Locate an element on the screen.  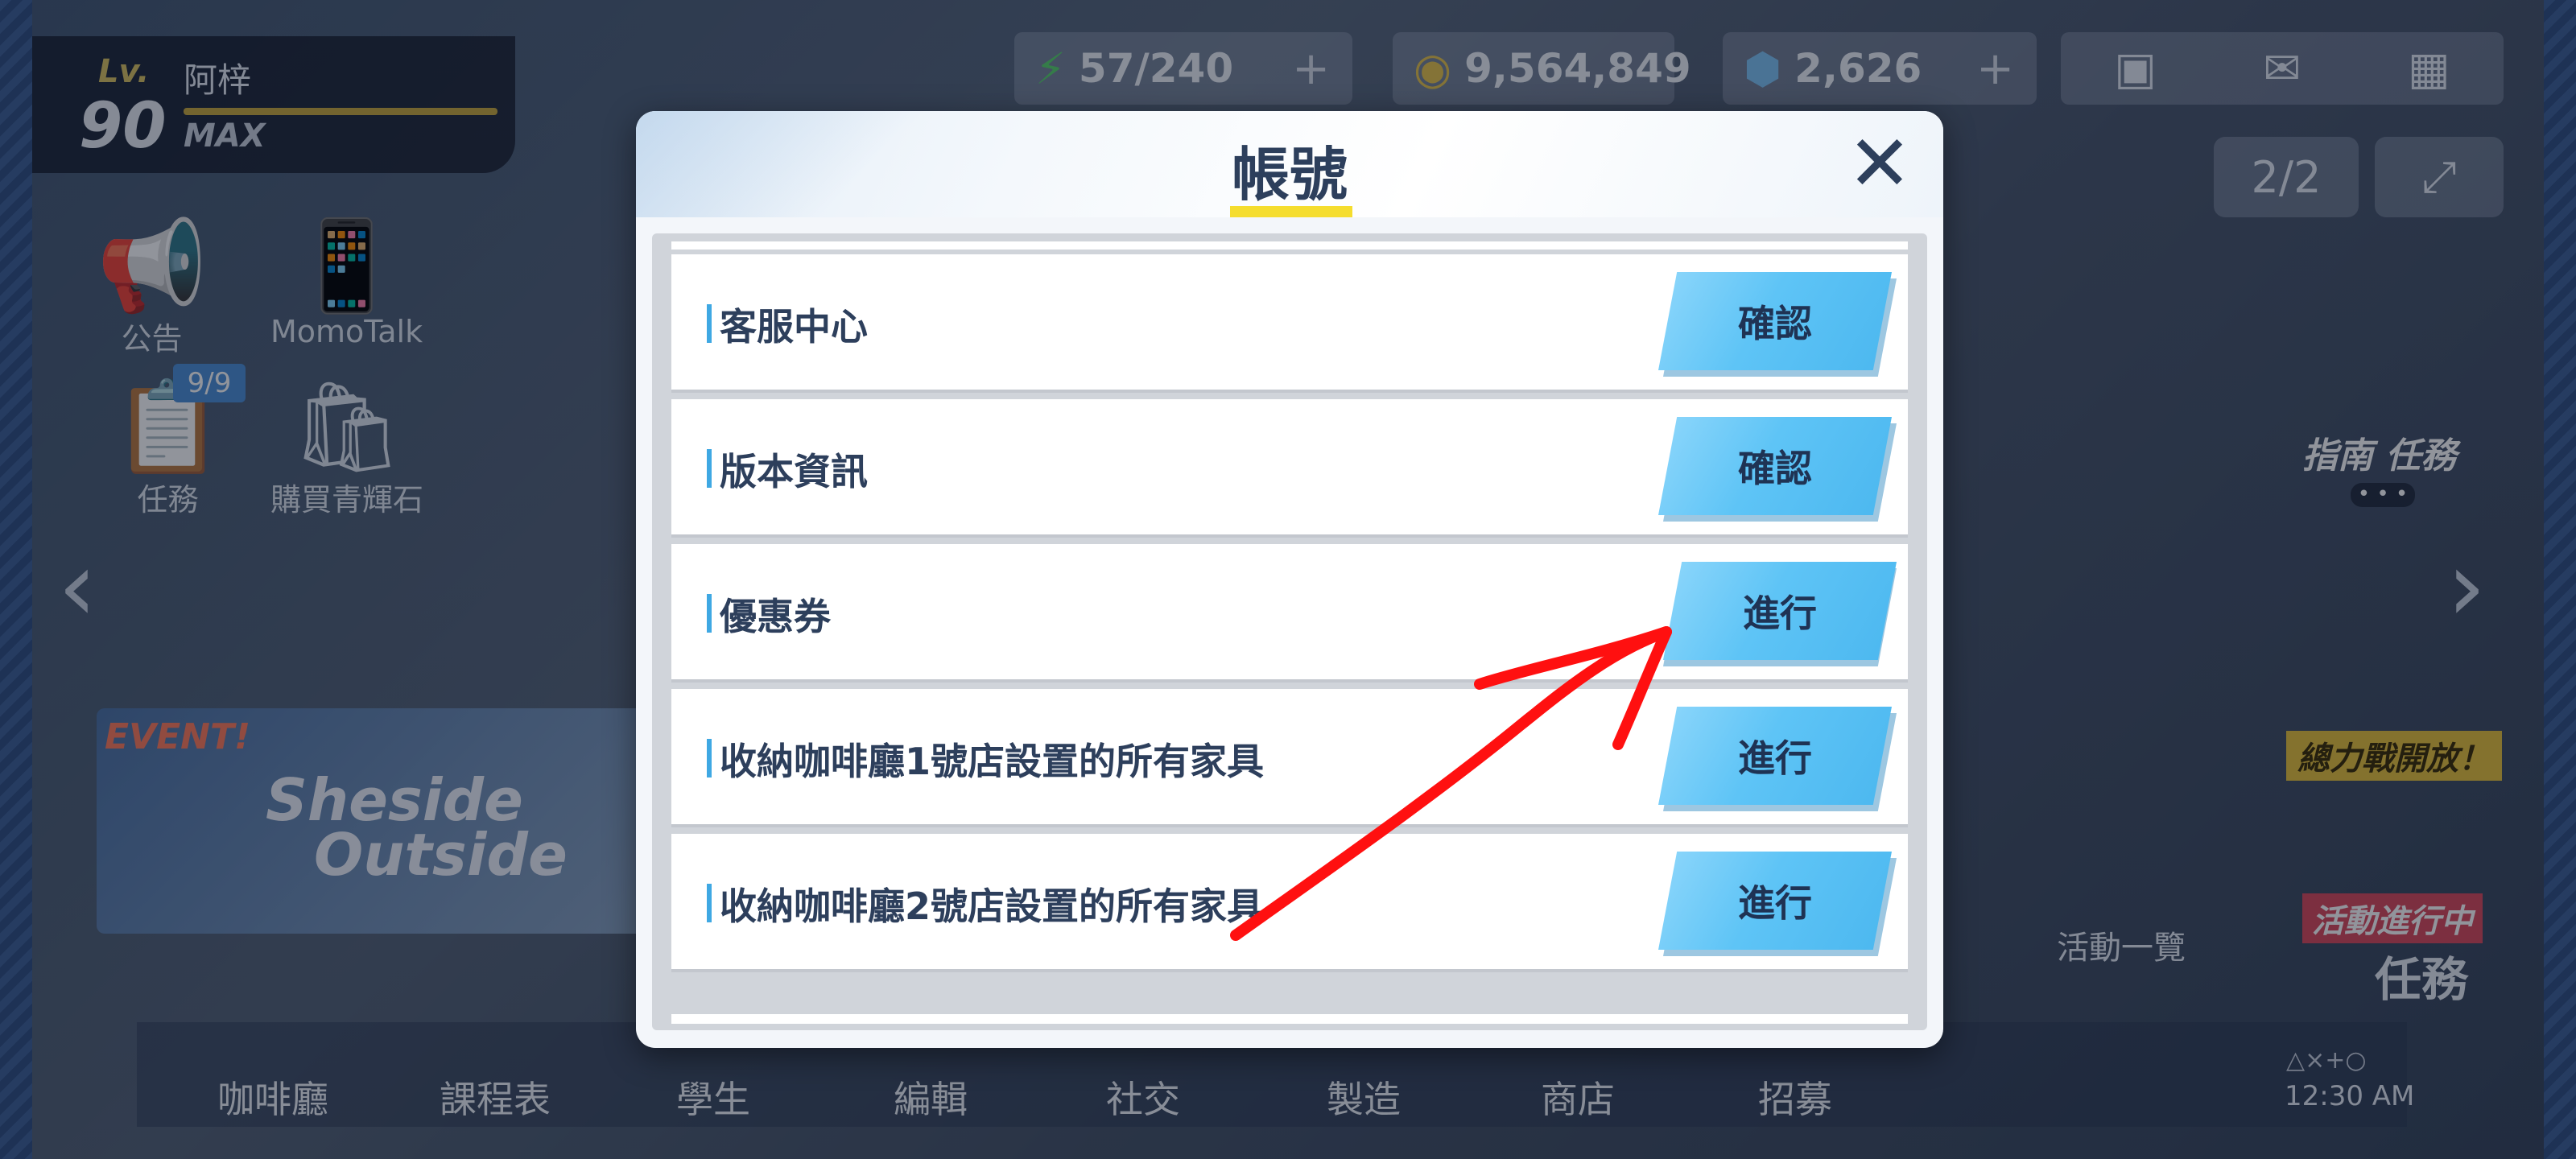
close-icon: ✕ is located at coordinates (1879, 163).